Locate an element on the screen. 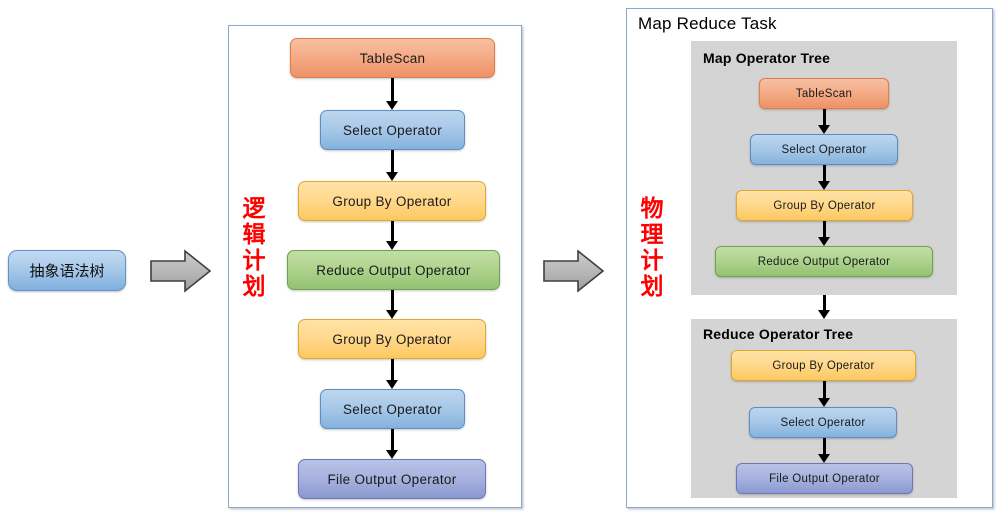 Image resolution: width=998 pixels, height=516 pixels. map-node-groupby: Group By Operator is located at coordinates (824, 205).